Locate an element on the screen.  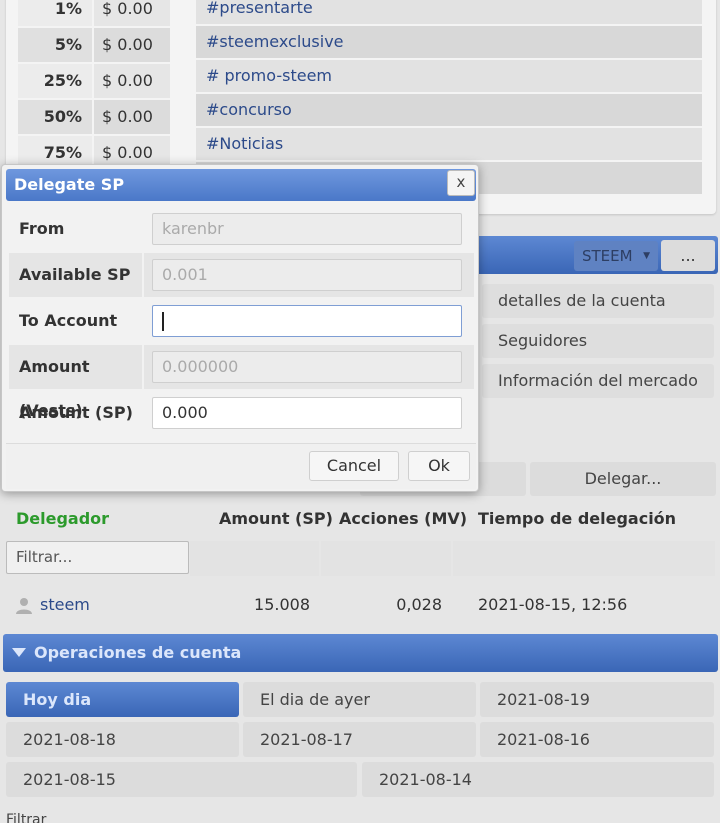
tag-link: #concurso is located at coordinates (449, 110).